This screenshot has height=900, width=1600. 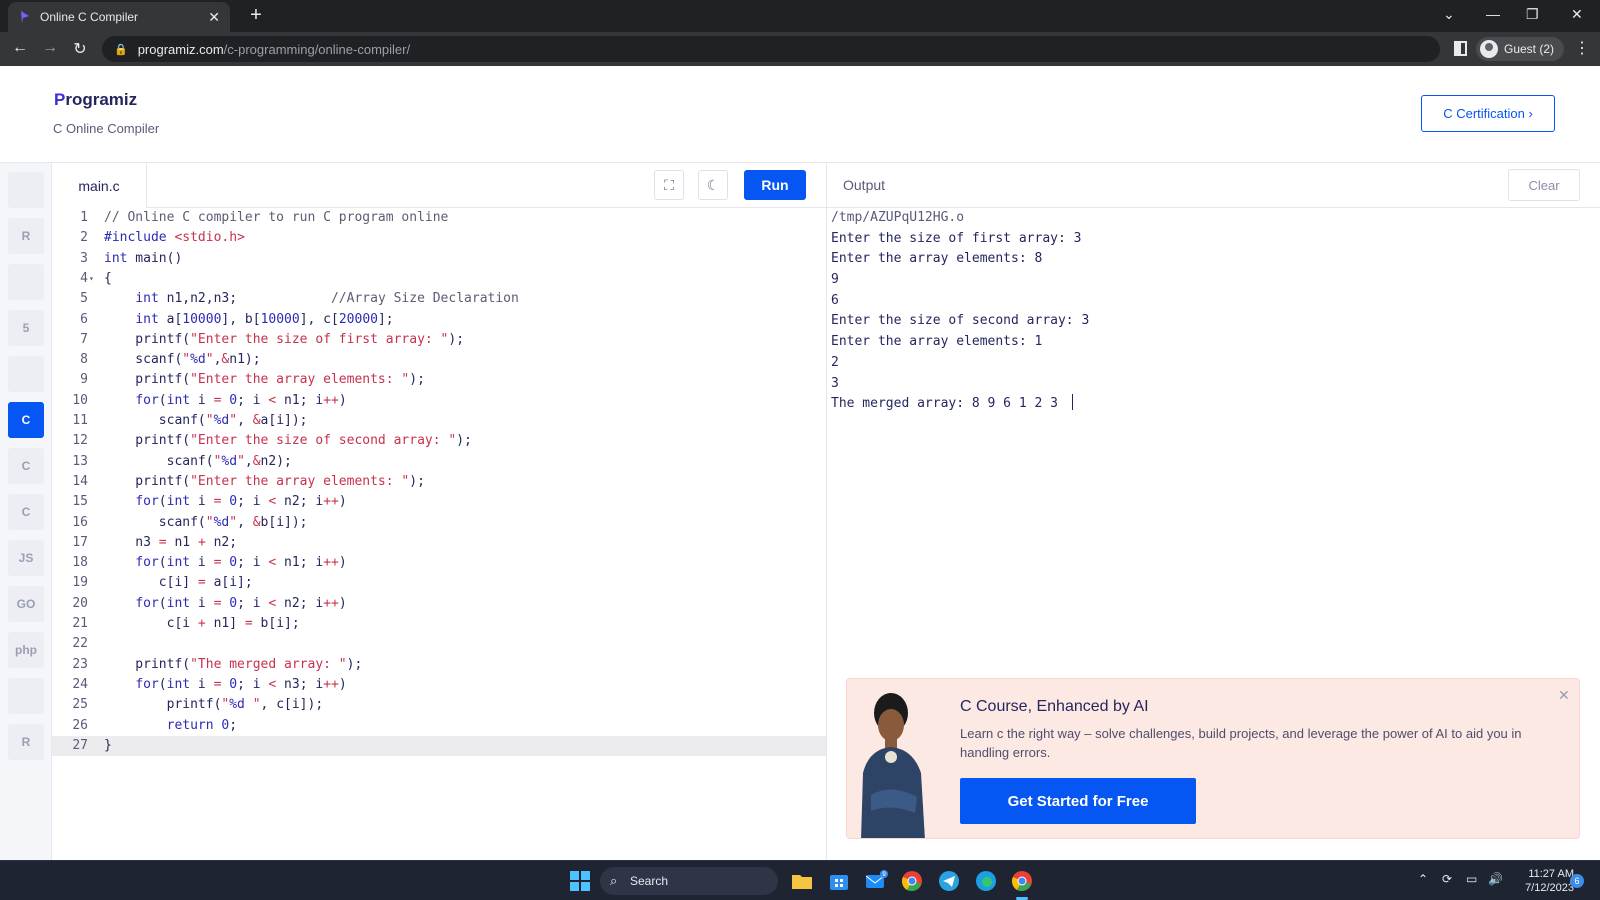 What do you see at coordinates (80, 49) in the screenshot?
I see `reload-icon: ↻` at bounding box center [80, 49].